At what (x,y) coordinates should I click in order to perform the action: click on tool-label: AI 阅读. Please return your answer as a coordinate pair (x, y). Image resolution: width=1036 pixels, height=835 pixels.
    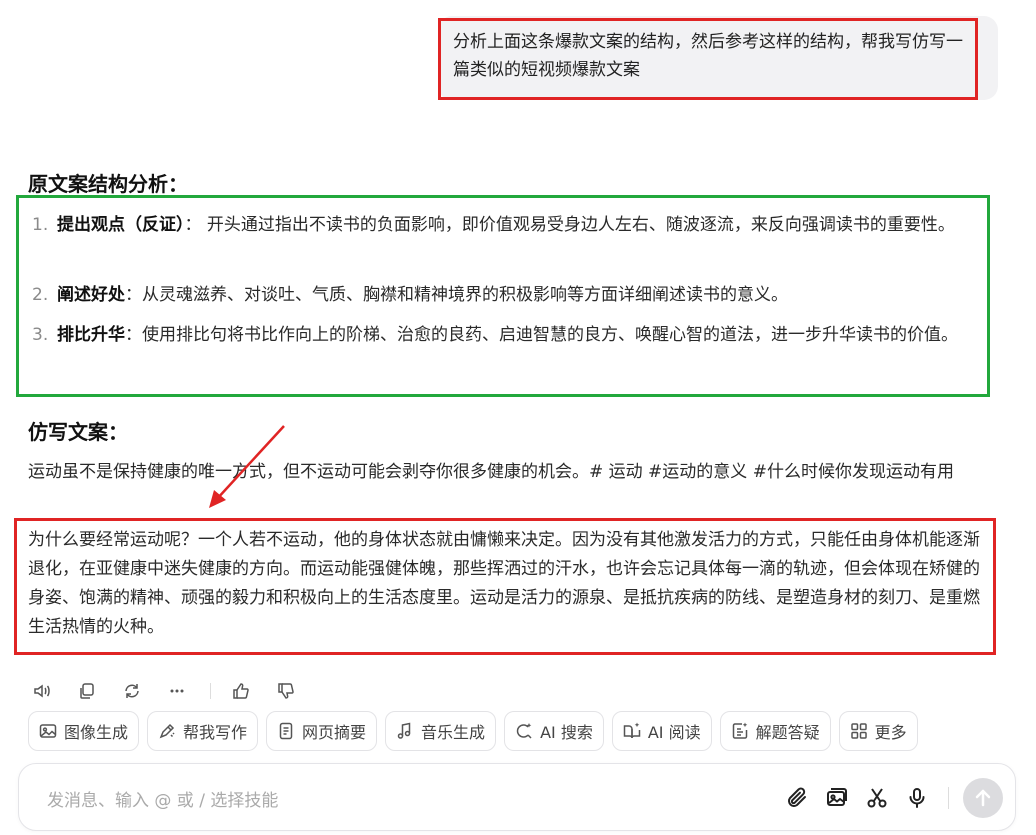
    Looking at the image, I should click on (674, 732).